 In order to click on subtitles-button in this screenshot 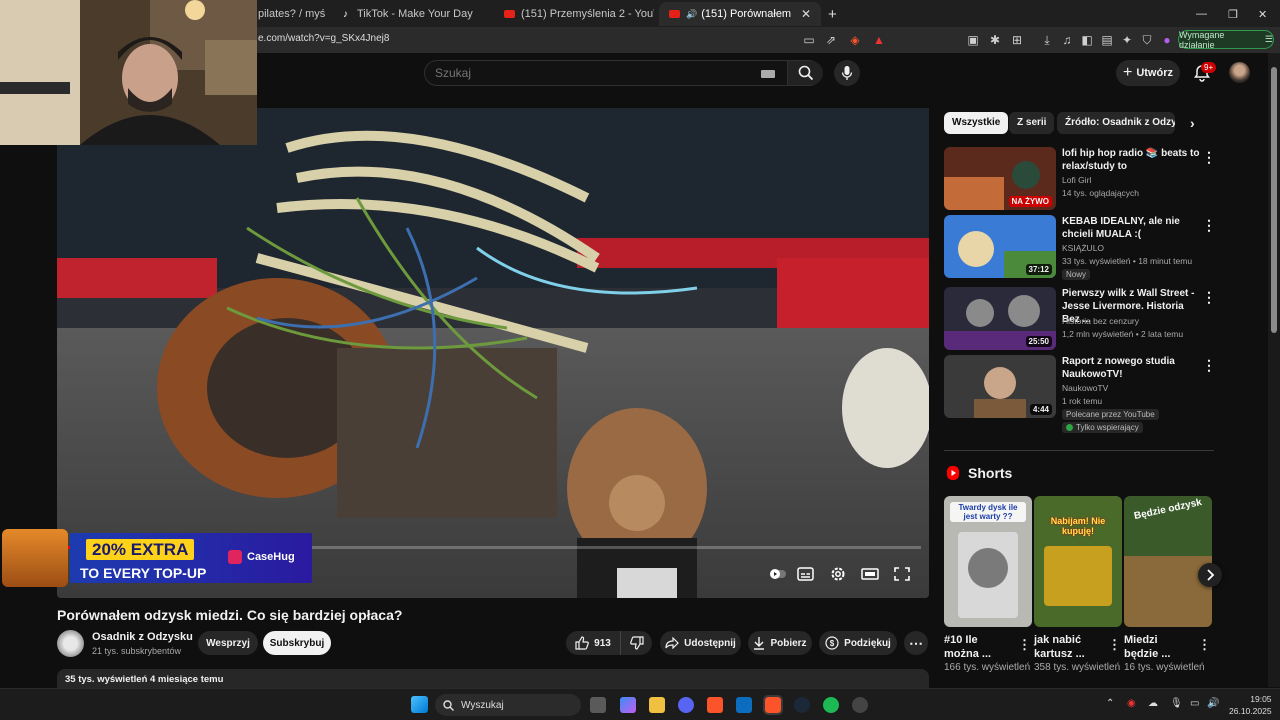, I will do `click(806, 574)`.